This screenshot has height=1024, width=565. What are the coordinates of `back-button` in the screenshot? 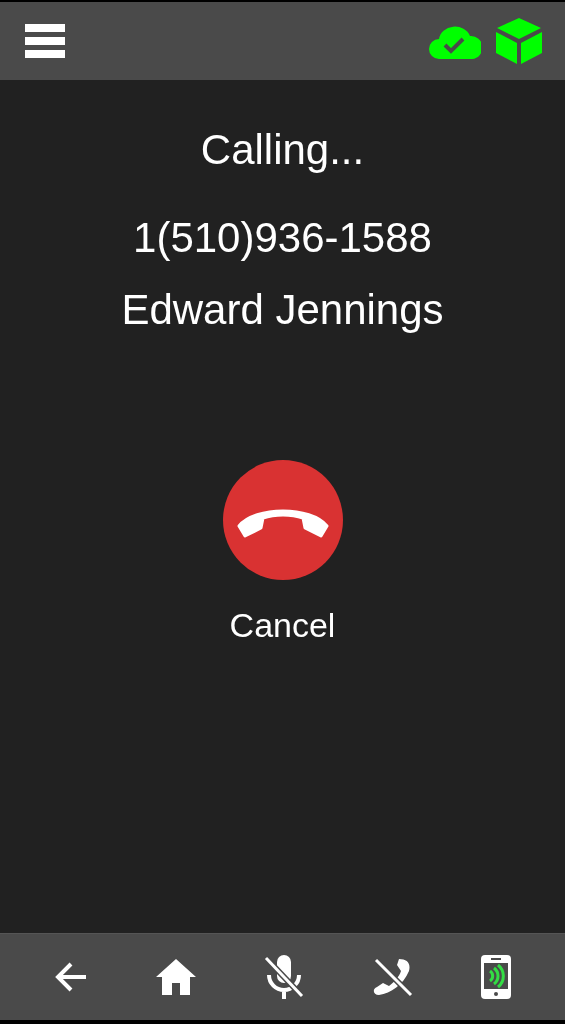 It's located at (71, 977).